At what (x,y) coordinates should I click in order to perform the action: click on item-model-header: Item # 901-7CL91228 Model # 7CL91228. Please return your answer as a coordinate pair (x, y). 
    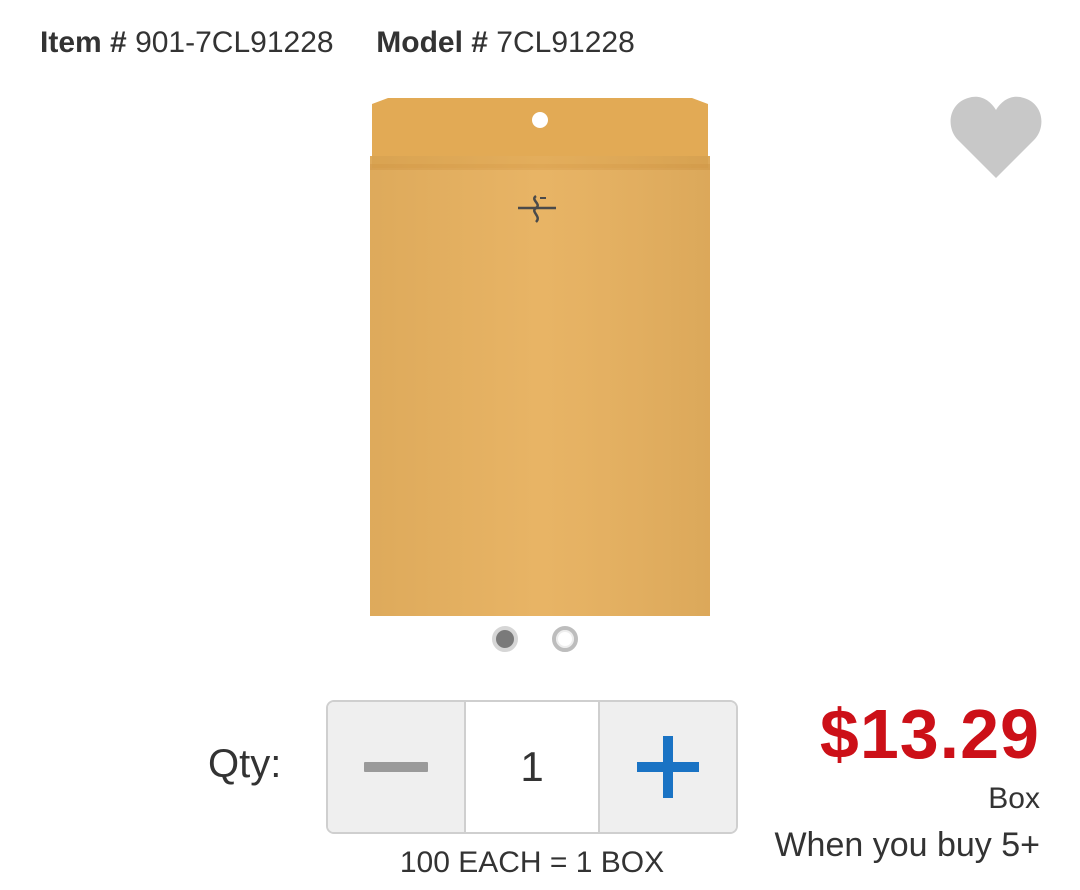
    Looking at the image, I should click on (337, 43).